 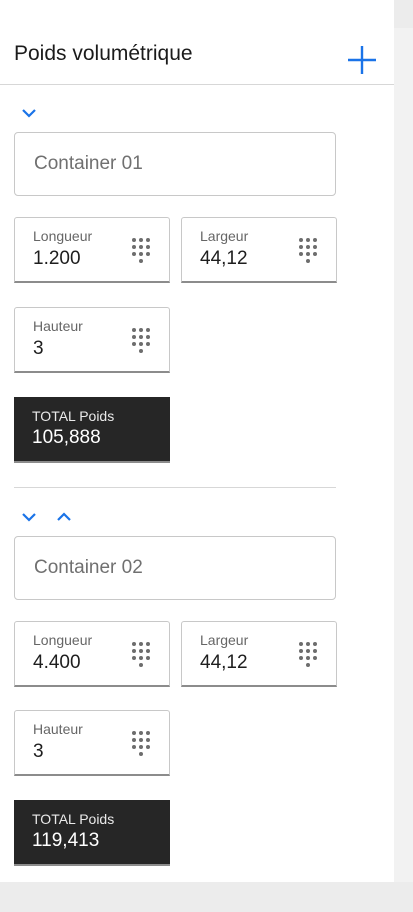 What do you see at coordinates (175, 487) in the screenshot?
I see `section-divider` at bounding box center [175, 487].